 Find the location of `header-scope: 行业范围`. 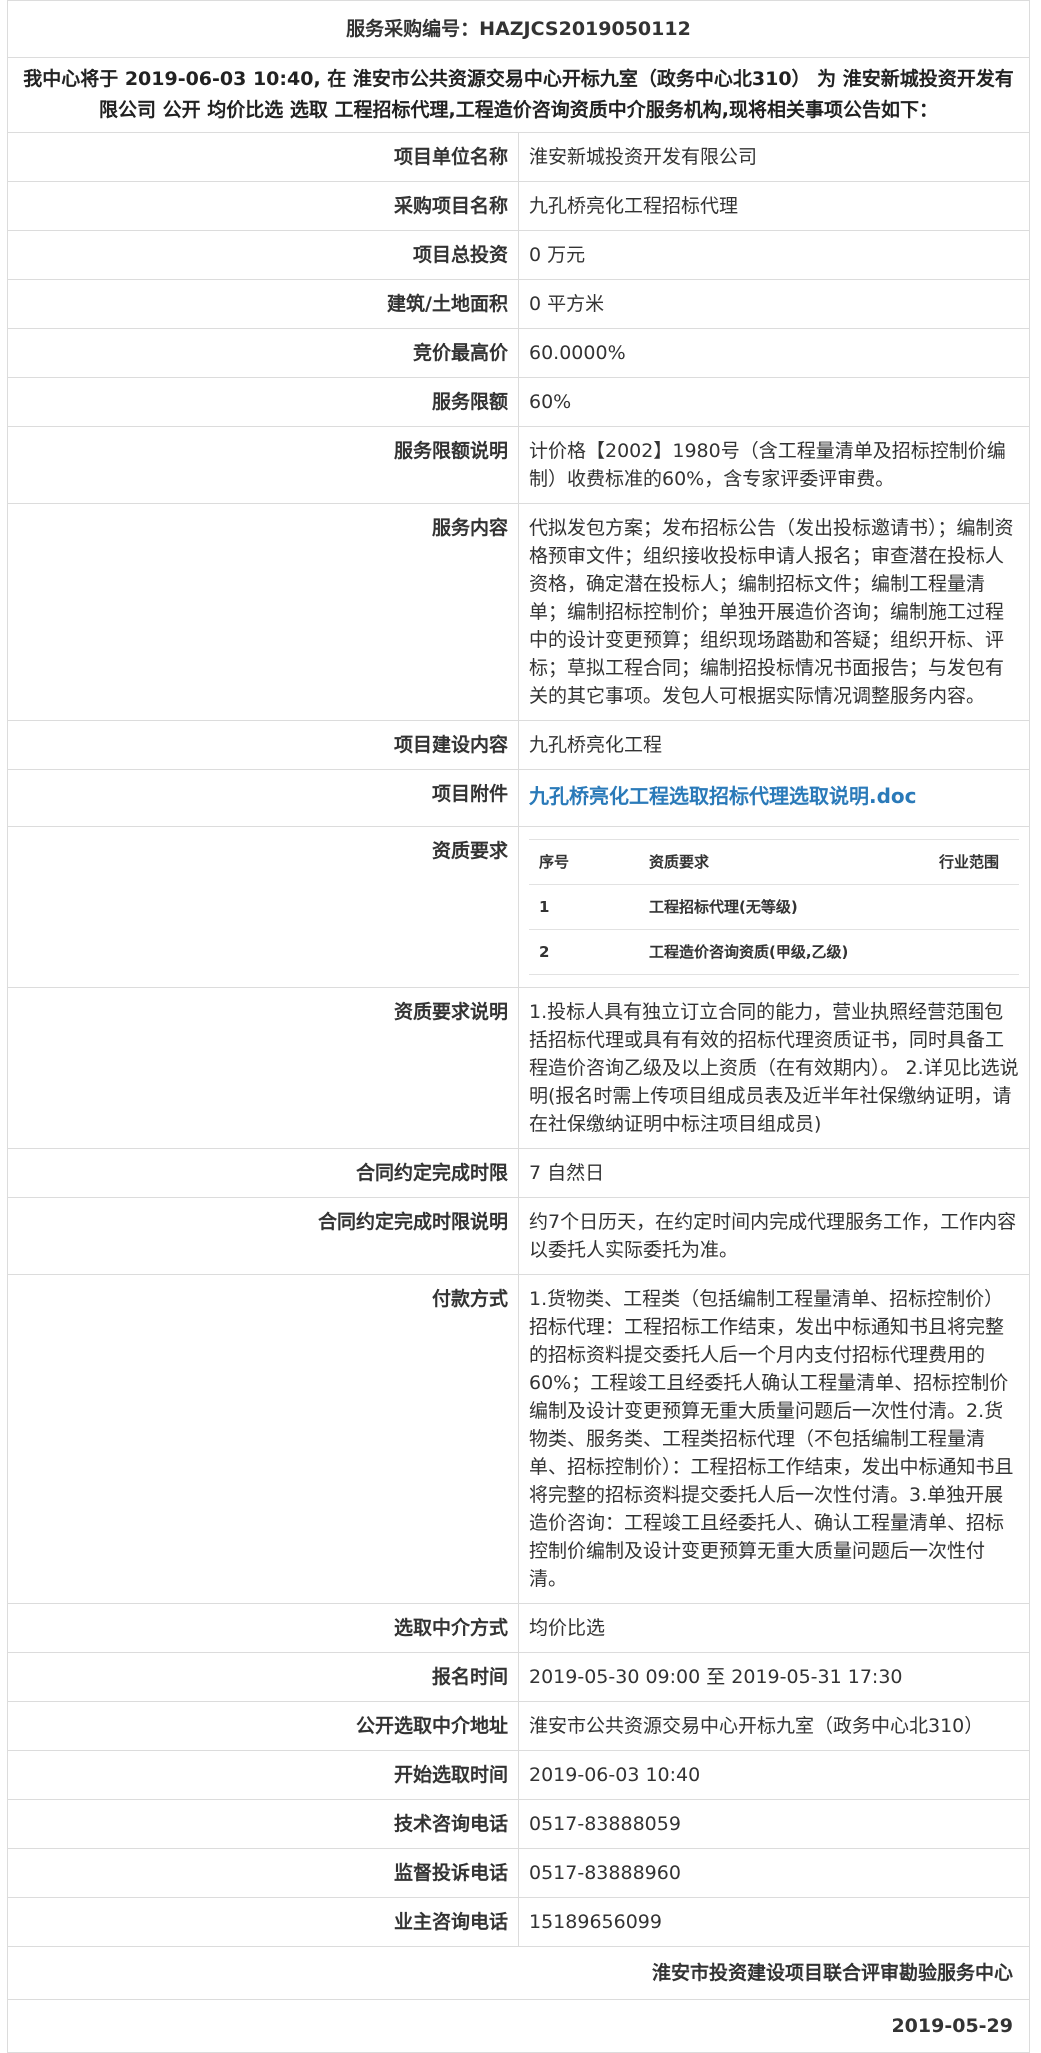

header-scope: 行业范围 is located at coordinates (974, 862).